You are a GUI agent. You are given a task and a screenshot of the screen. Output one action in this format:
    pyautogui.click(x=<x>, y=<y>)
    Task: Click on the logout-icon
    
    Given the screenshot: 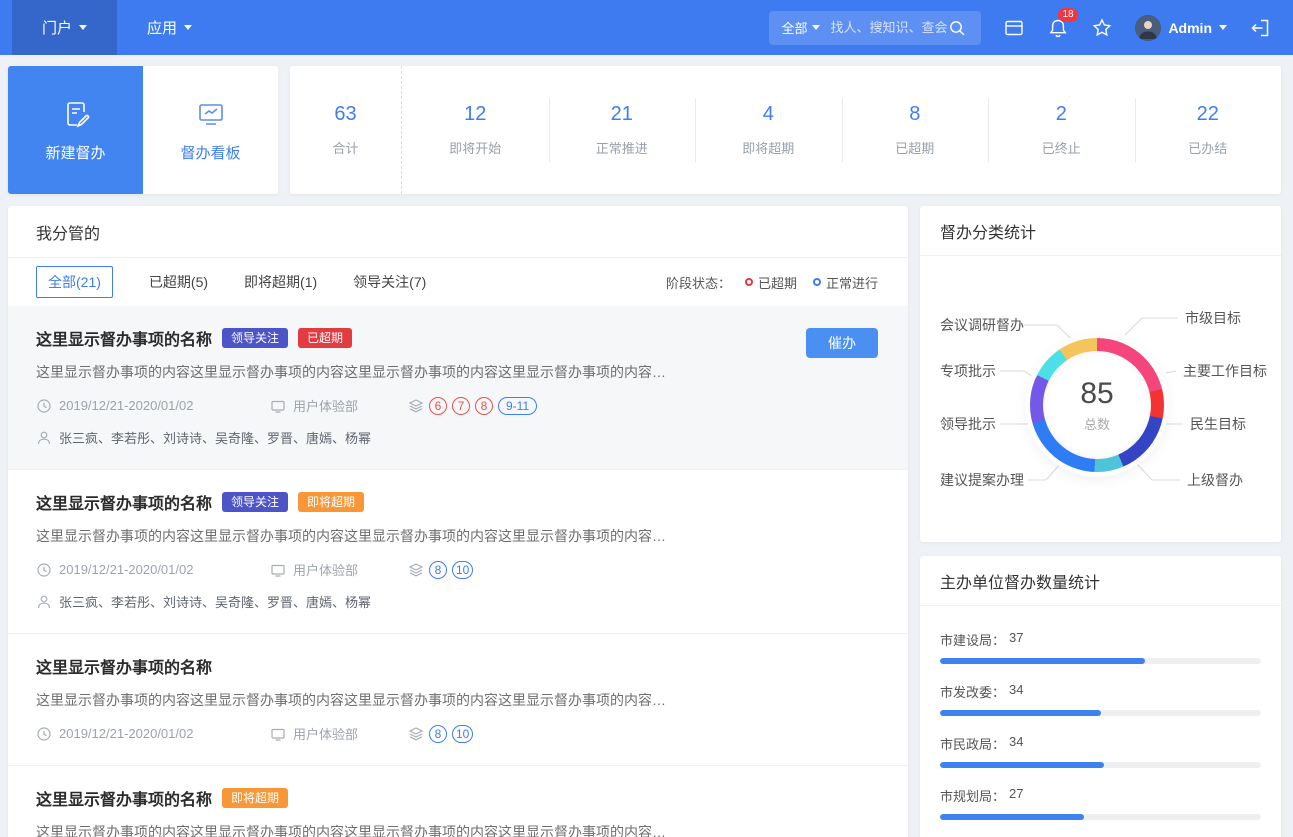 What is the action you would take?
    pyautogui.click(x=1260, y=28)
    